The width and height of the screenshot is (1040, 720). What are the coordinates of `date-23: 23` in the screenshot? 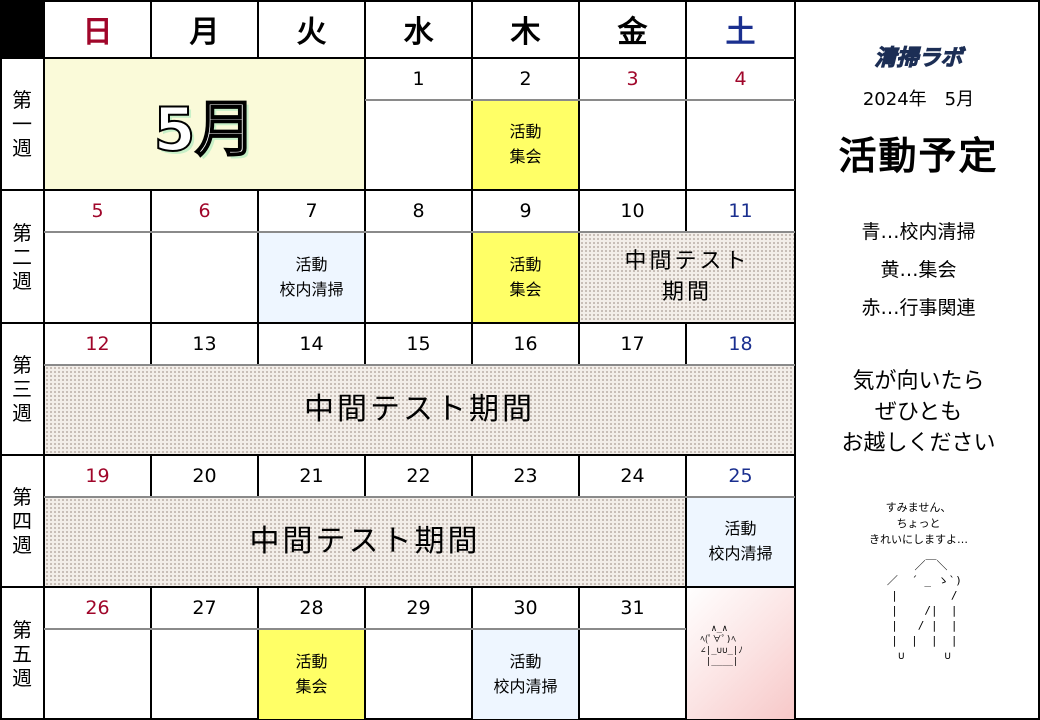 It's located at (525, 476).